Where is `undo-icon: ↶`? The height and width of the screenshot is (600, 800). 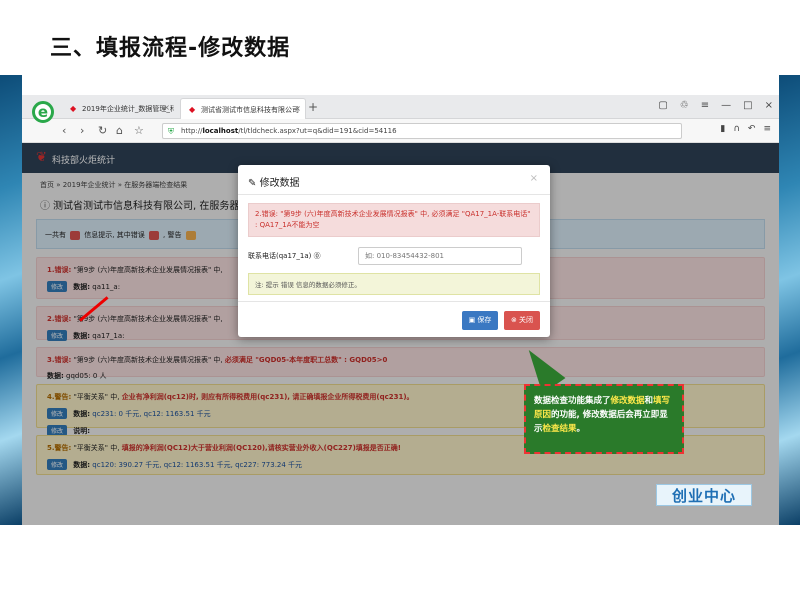 undo-icon: ↶ is located at coordinates (752, 129).